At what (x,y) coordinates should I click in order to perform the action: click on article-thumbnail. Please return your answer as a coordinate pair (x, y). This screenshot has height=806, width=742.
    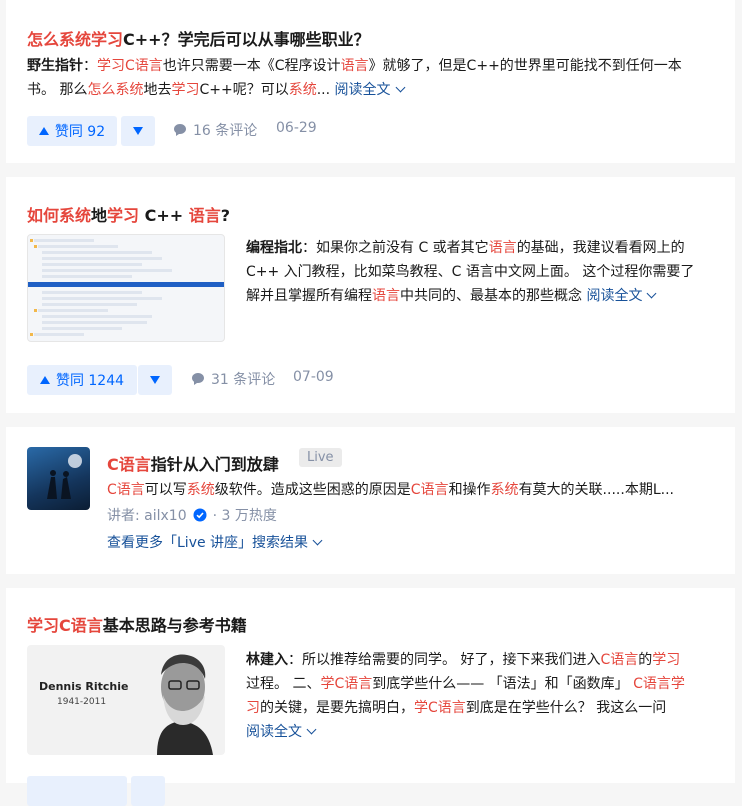
    Looking at the image, I should click on (126, 288).